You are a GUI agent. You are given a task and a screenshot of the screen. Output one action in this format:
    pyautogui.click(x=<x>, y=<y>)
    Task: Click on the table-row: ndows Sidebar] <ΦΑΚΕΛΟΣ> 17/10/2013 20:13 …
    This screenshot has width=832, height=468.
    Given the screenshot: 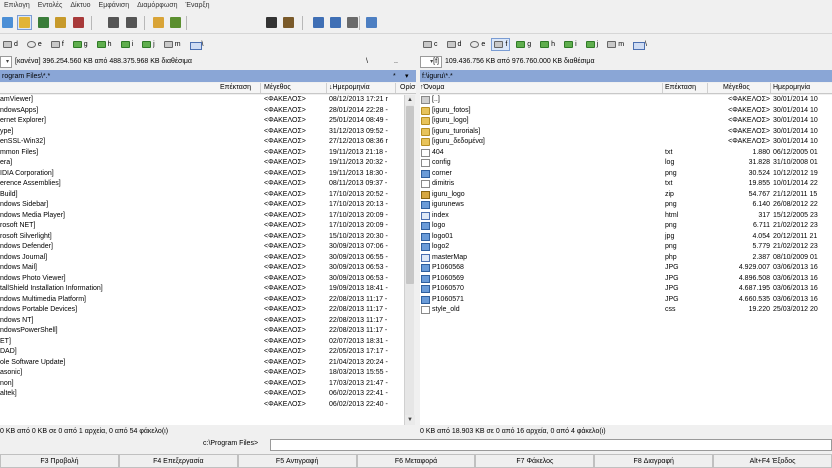 What is the action you would take?
    pyautogui.click(x=202, y=205)
    